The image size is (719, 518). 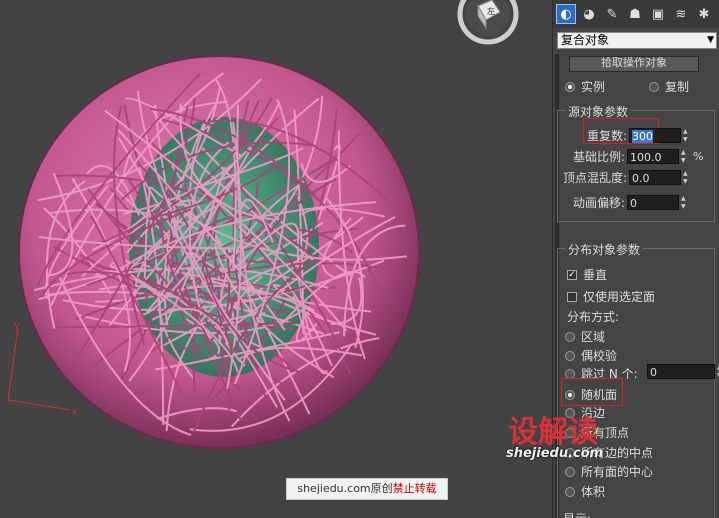 I want to click on chevron-down-icon: ▼, so click(x=710, y=40).